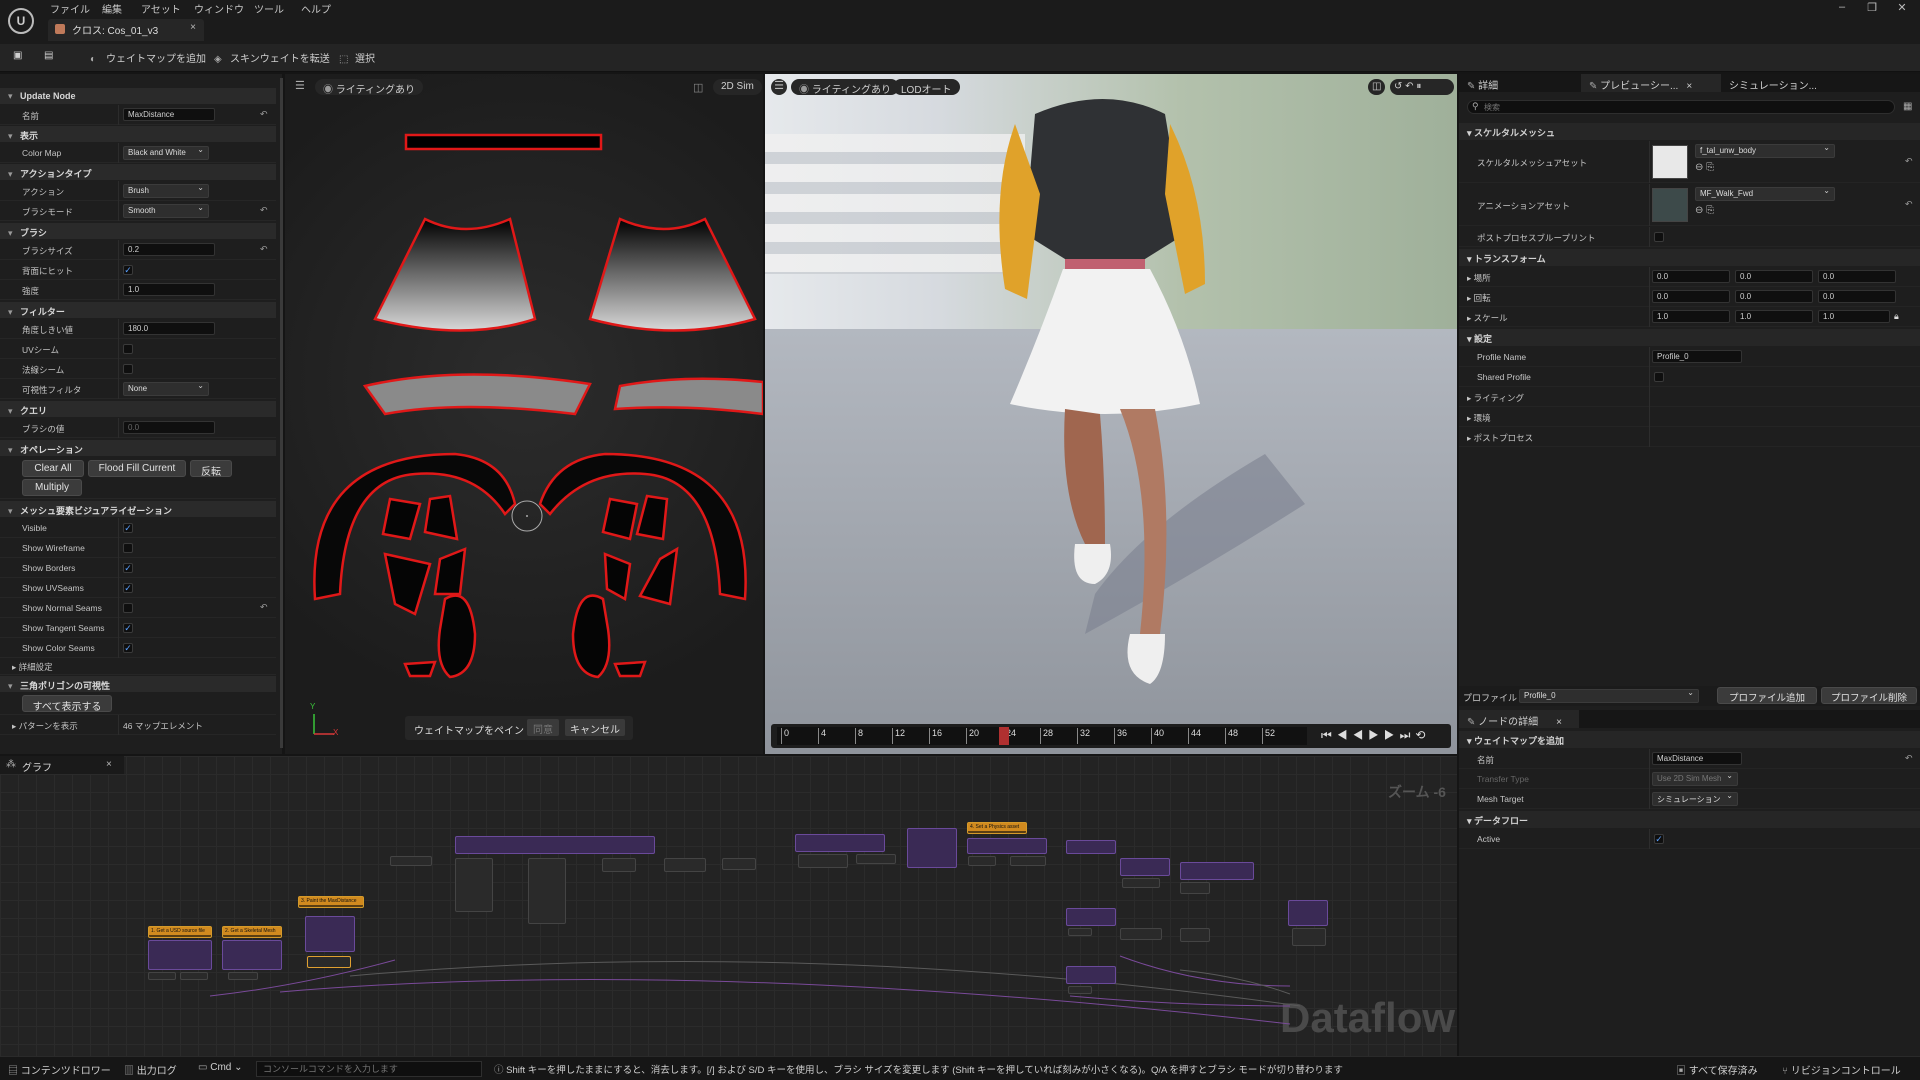  What do you see at coordinates (128, 628) in the screenshot?
I see `show-tangent-seams-checkbox: ✓` at bounding box center [128, 628].